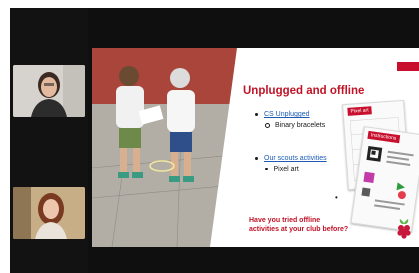  I want to click on slide-accent-bar, so click(408, 66).